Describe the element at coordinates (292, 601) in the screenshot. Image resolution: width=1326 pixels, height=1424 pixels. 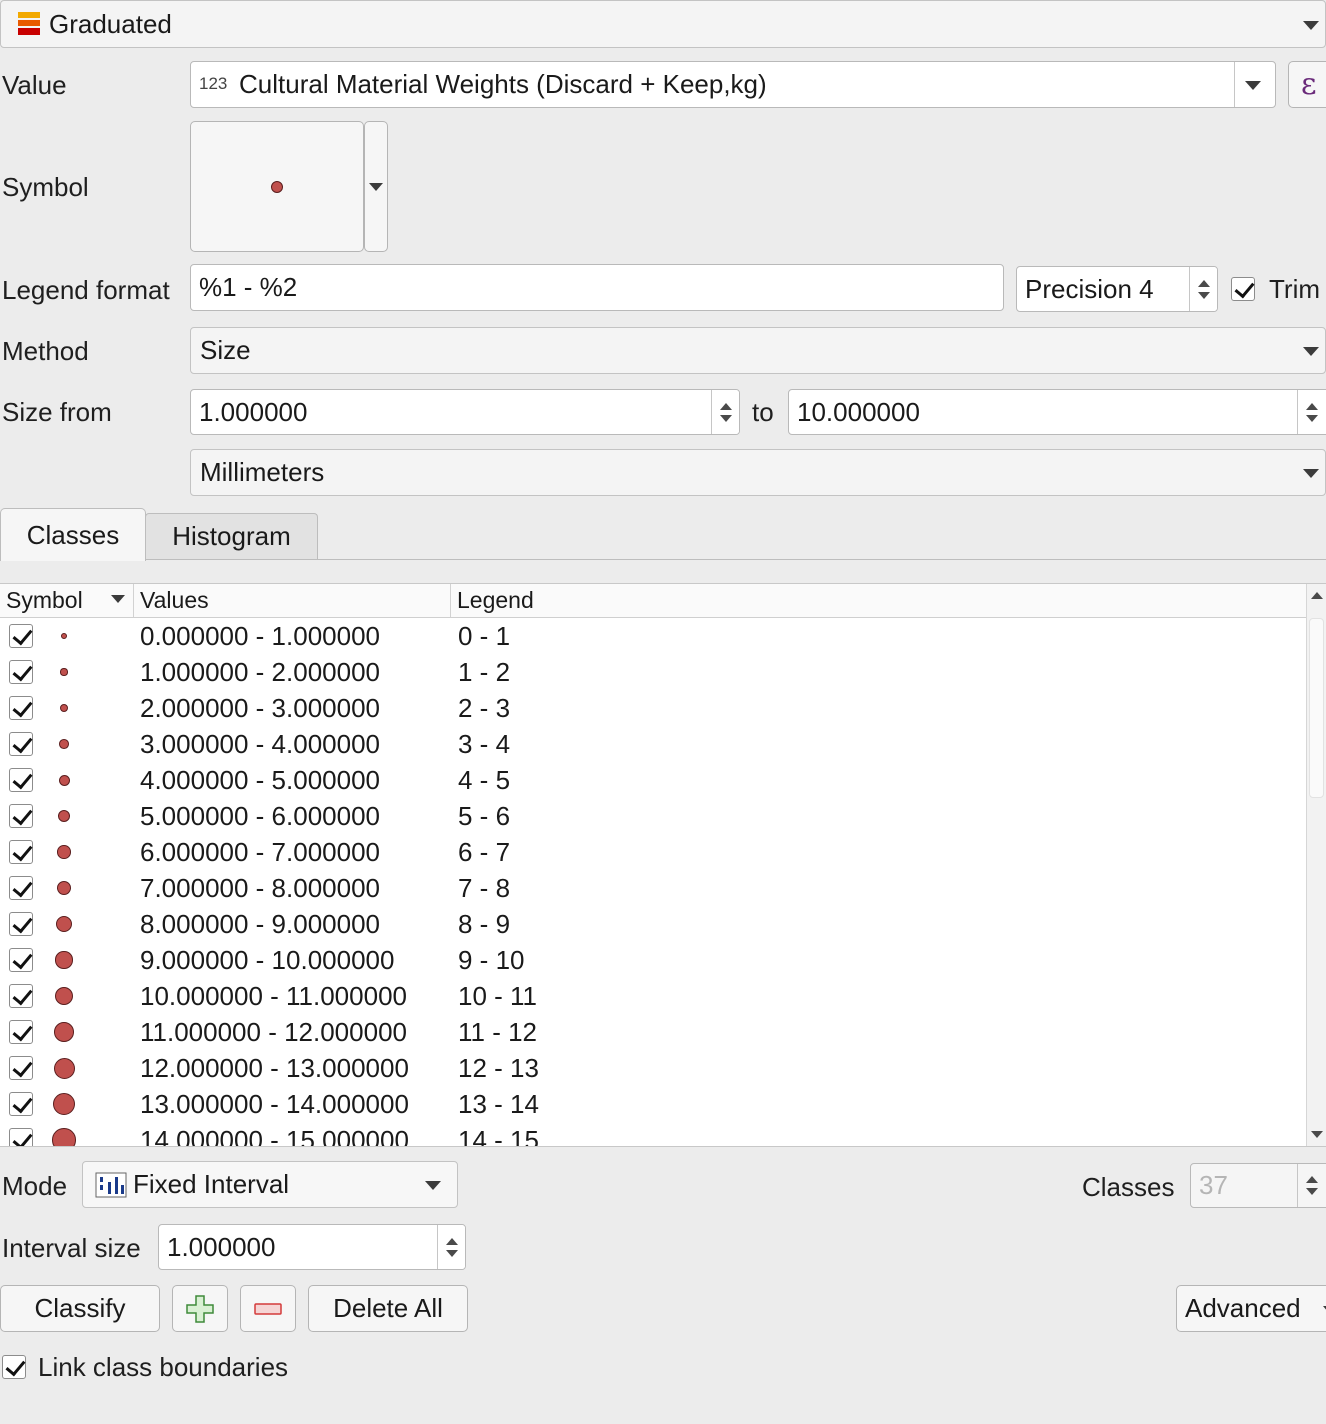
I see `column-header-values: Values` at that location.